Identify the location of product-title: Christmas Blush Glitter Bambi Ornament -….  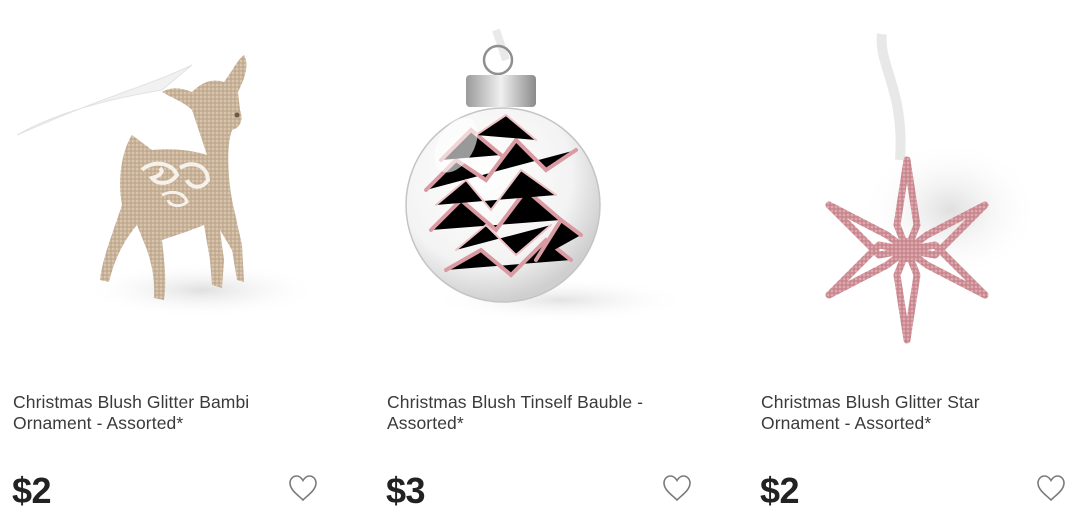
(163, 413).